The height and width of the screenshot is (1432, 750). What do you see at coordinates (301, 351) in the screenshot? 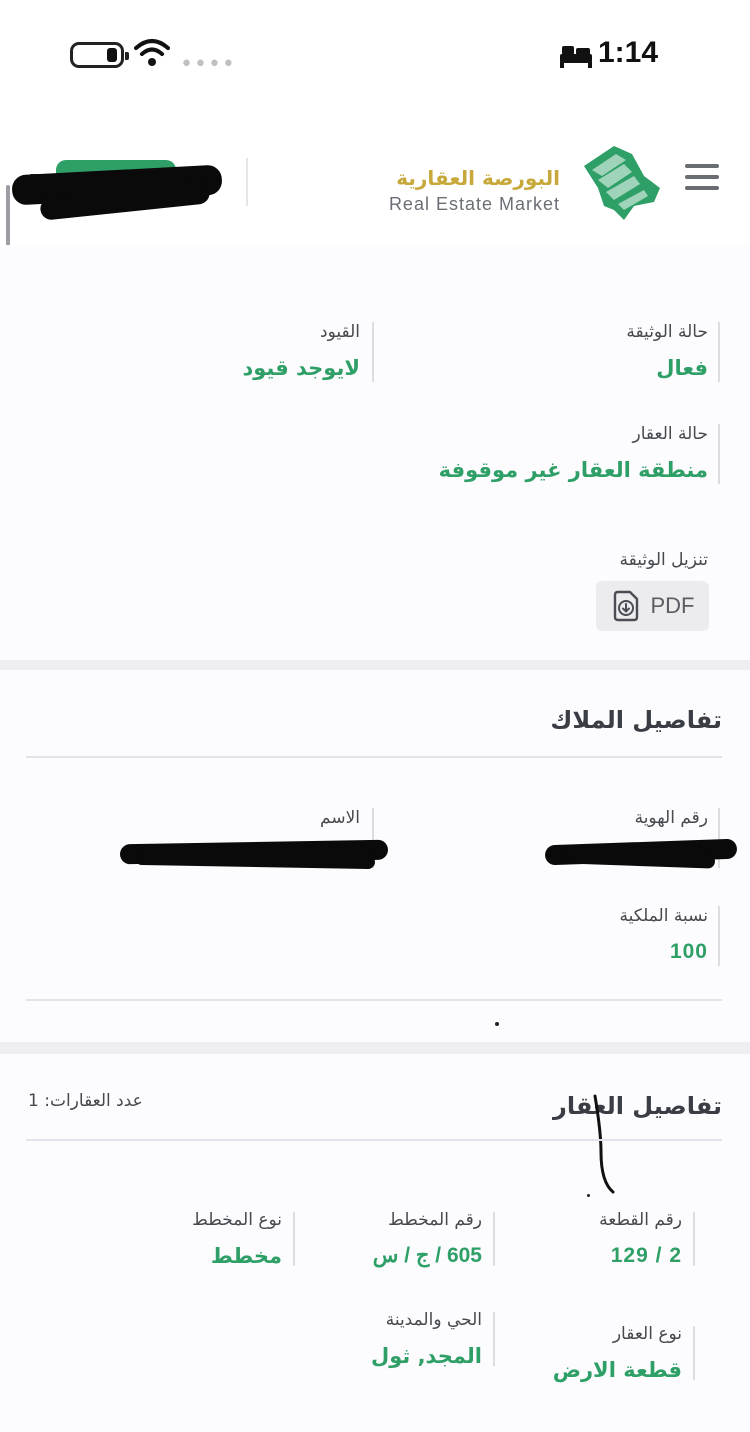
I see `restrictions-field: القيود لايوجد قيود` at bounding box center [301, 351].